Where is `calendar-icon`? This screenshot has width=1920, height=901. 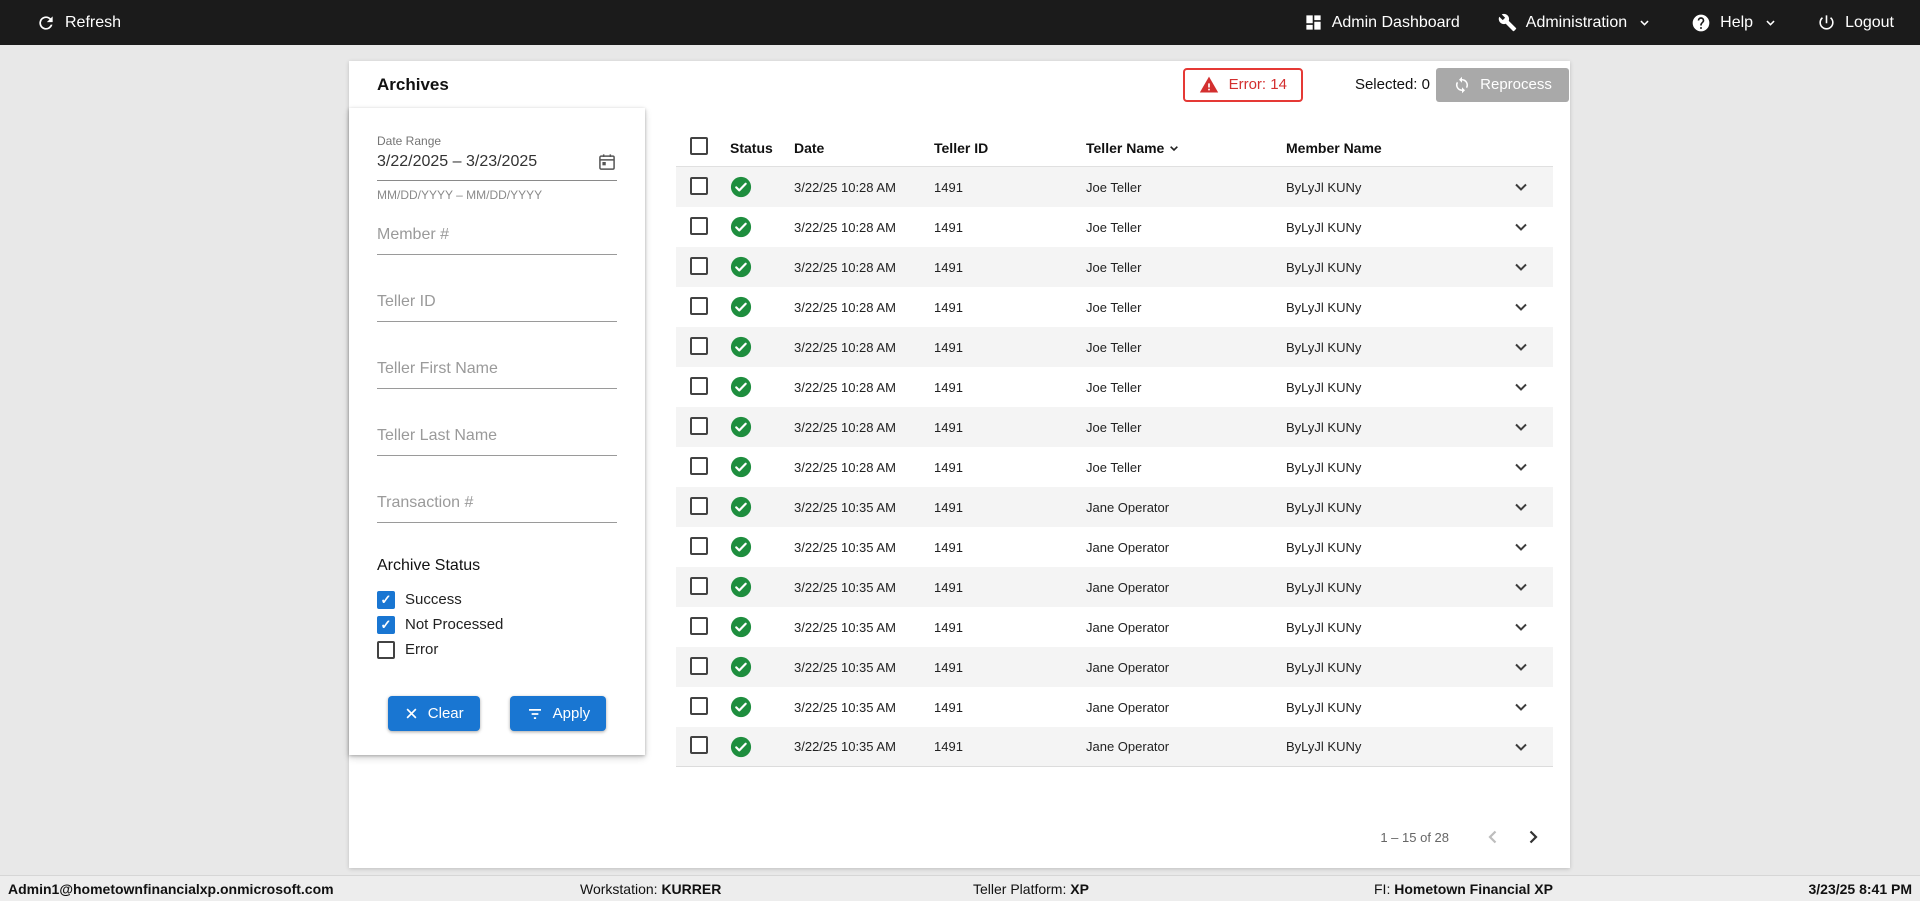 calendar-icon is located at coordinates (607, 162).